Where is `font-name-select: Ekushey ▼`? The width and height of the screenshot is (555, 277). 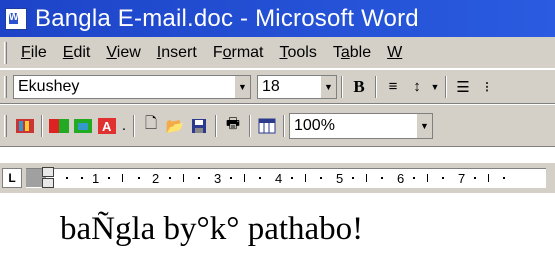 font-name-select: Ekushey ▼ is located at coordinates (132, 86).